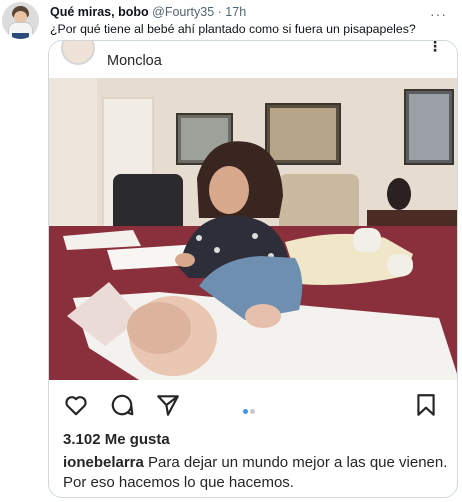 The image size is (462, 502). What do you see at coordinates (235, 12) in the screenshot?
I see `timestamp: 17h` at bounding box center [235, 12].